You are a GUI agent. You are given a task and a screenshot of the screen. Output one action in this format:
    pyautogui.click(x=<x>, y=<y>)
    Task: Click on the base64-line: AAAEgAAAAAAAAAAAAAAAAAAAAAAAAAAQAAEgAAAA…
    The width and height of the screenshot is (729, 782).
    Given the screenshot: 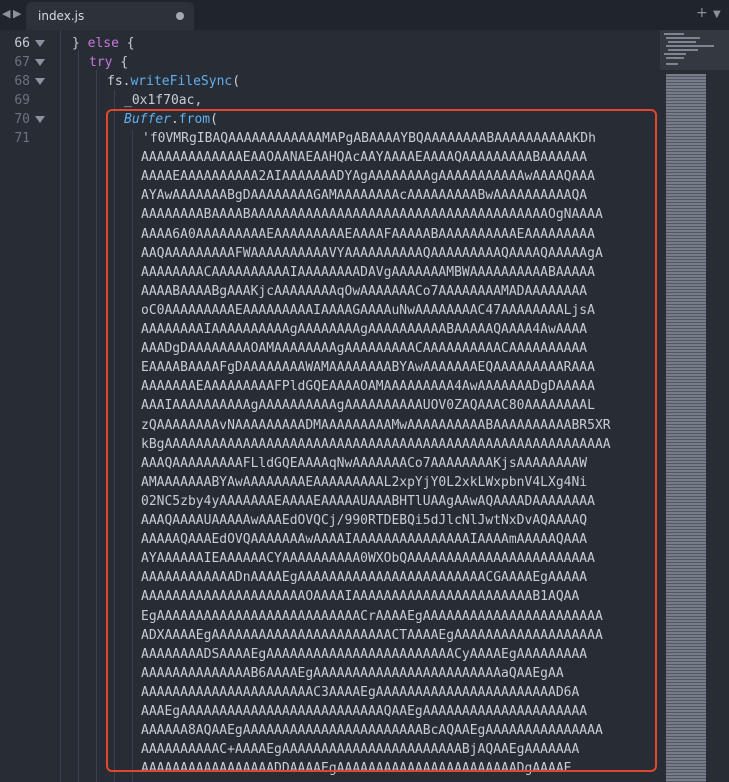 What is the action you would take?
    pyautogui.click(x=364, y=711)
    